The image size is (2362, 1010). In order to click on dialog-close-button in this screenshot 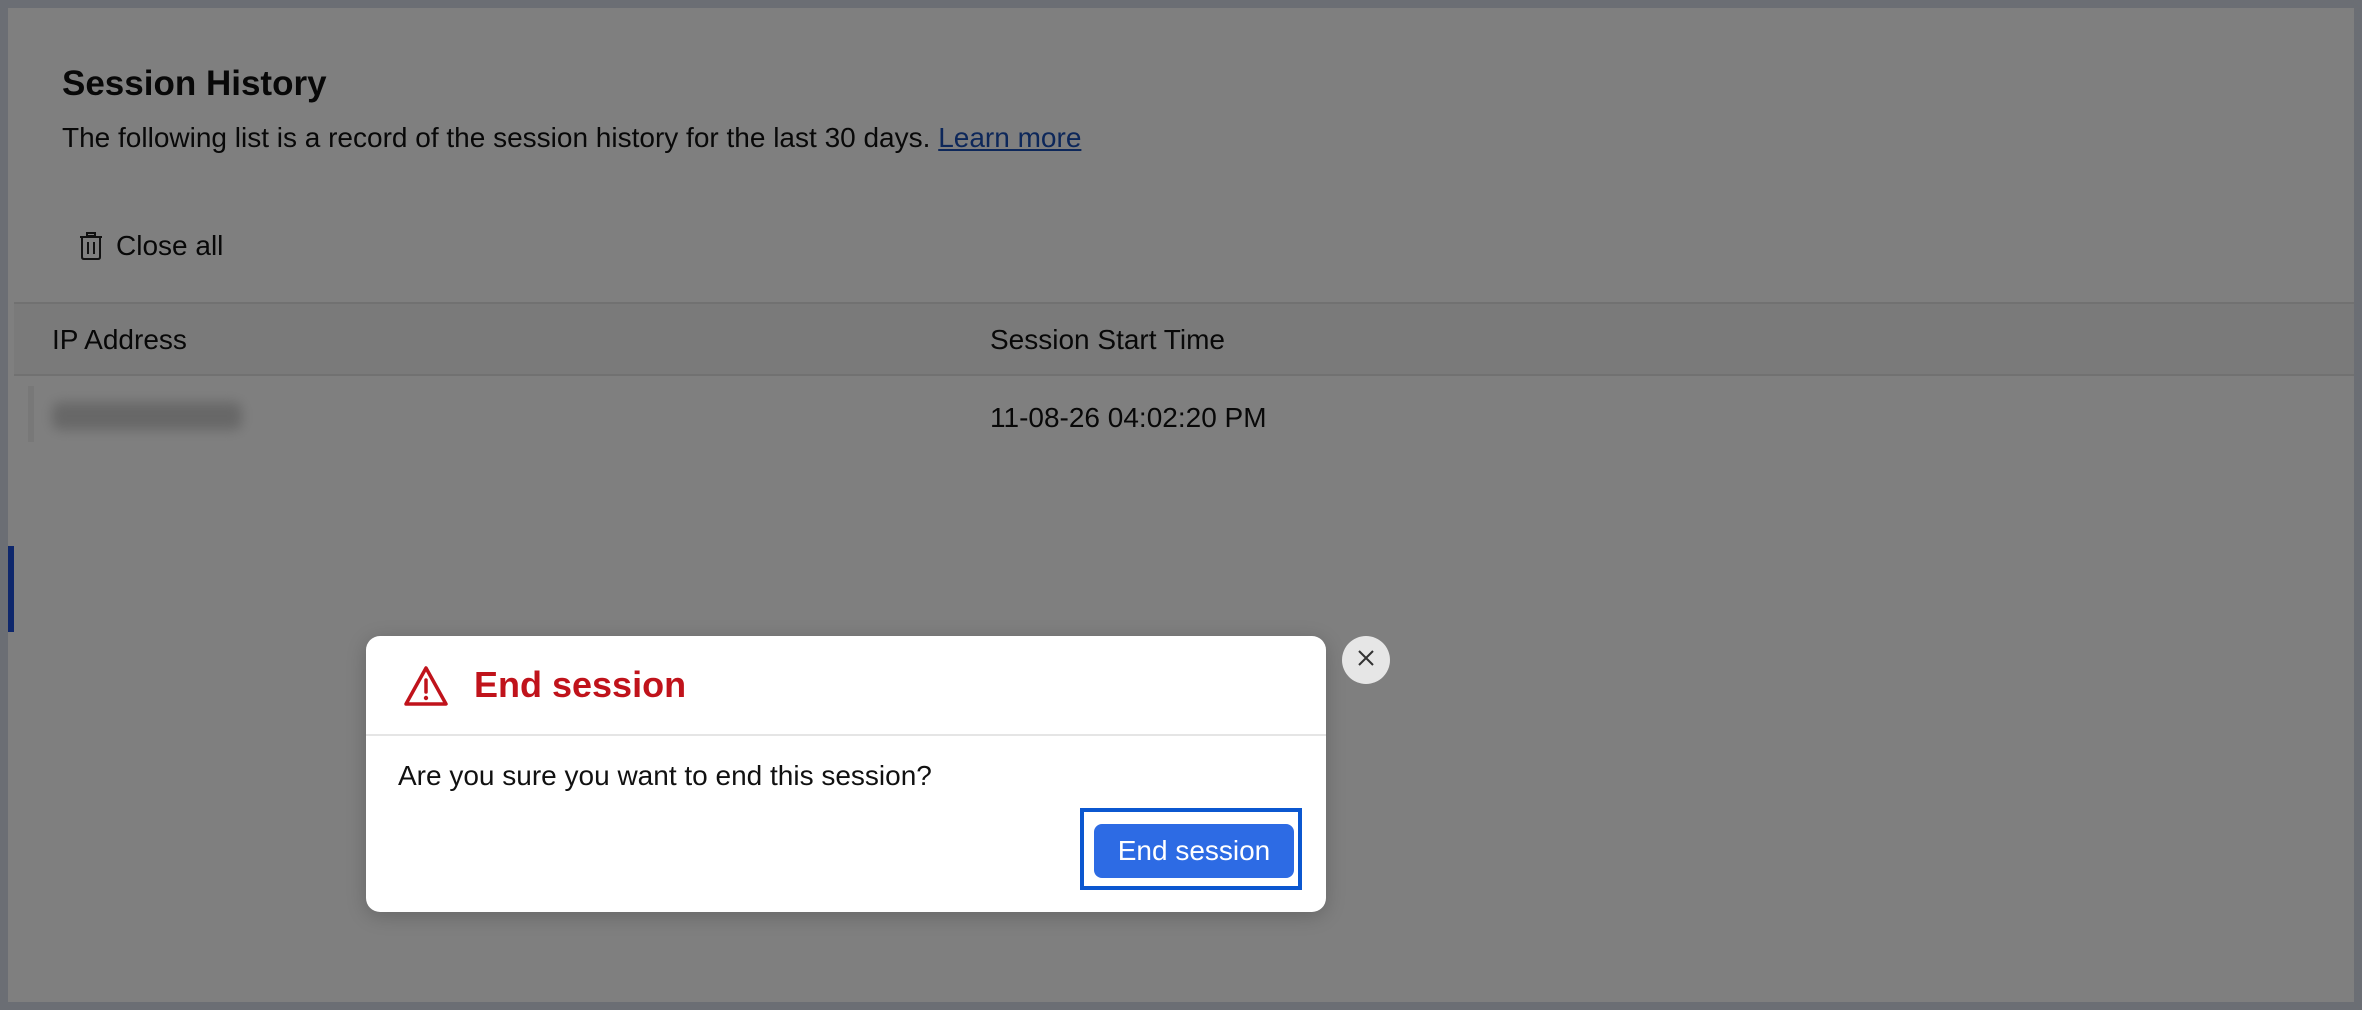, I will do `click(1366, 660)`.